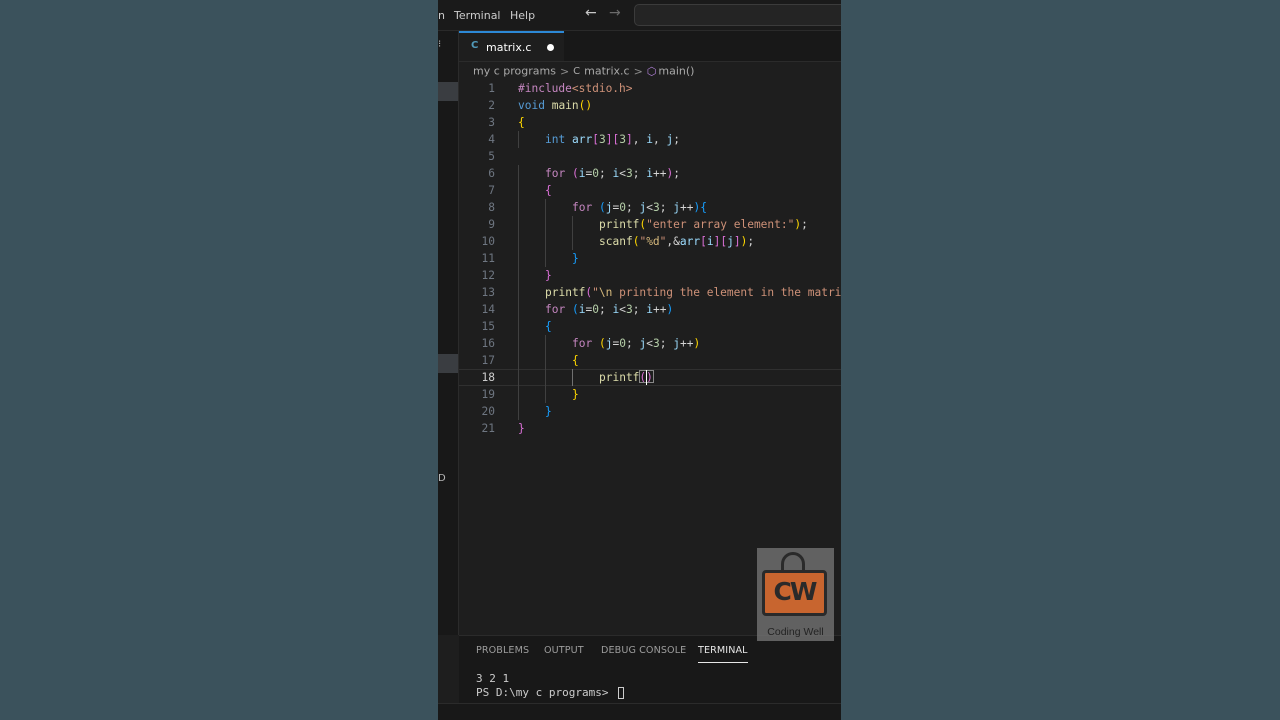 This screenshot has height=720, width=1280. Describe the element at coordinates (441, 15) in the screenshot. I see `menu-partial: n` at that location.